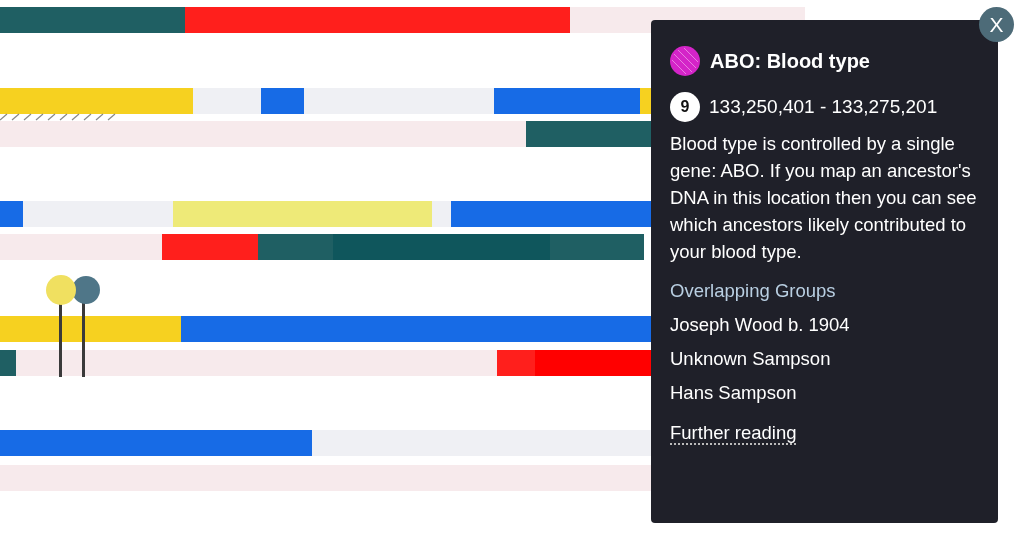  I want to click on section-heading: Overlapping Groups, so click(753, 291).